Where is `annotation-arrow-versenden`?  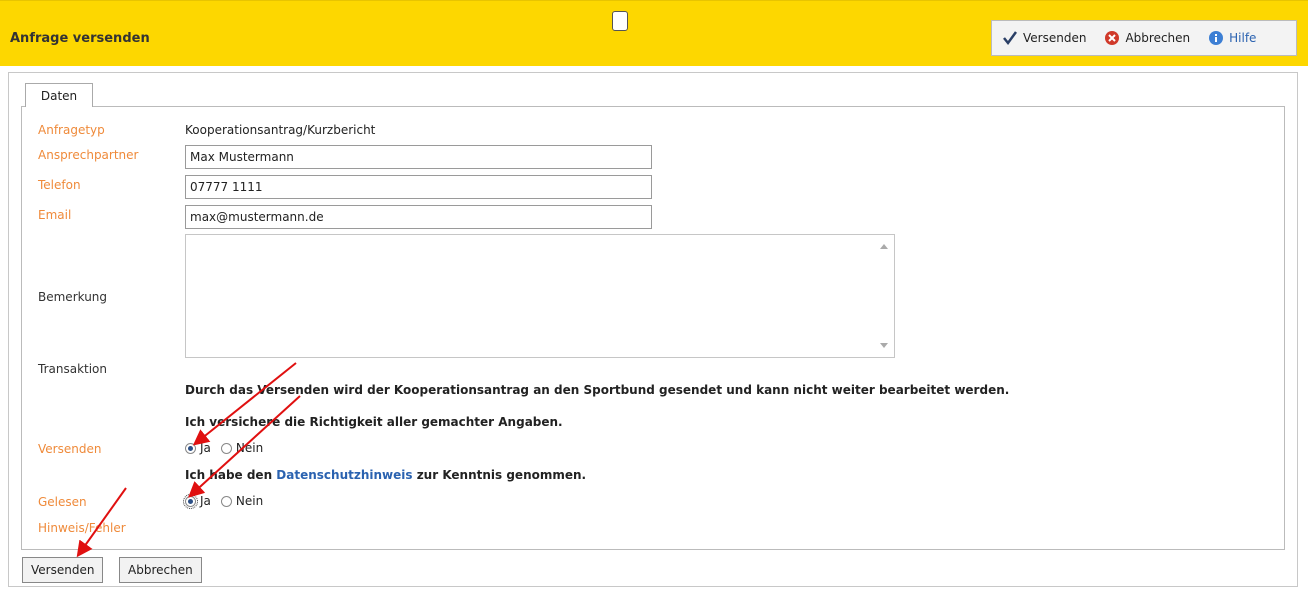
annotation-arrow-versenden is located at coordinates (244, 404).